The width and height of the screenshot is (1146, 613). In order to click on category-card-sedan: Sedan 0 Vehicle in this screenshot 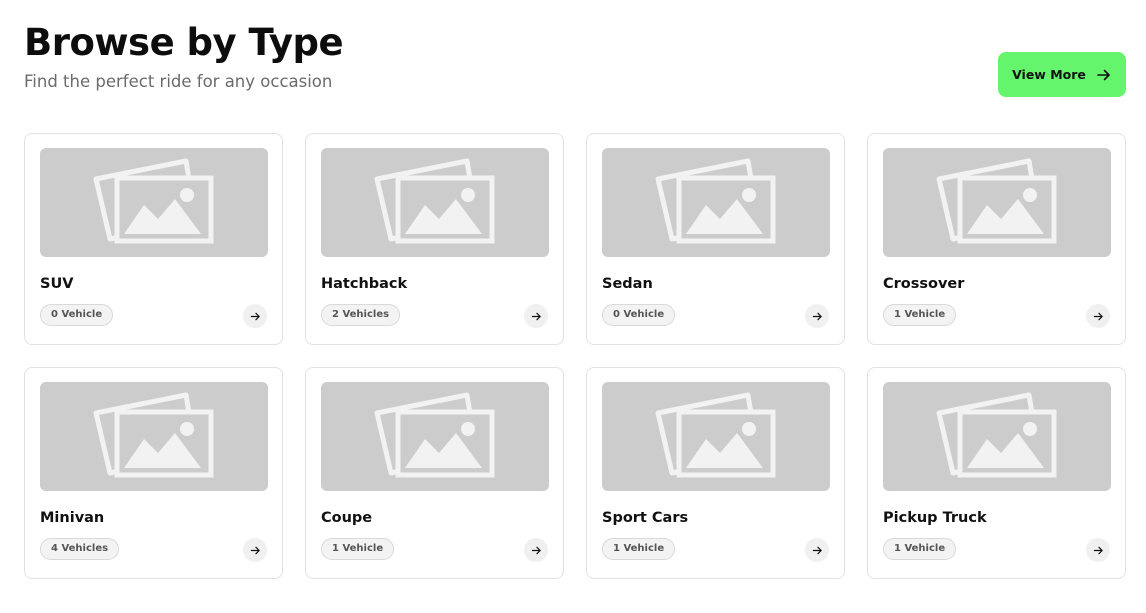, I will do `click(715, 239)`.